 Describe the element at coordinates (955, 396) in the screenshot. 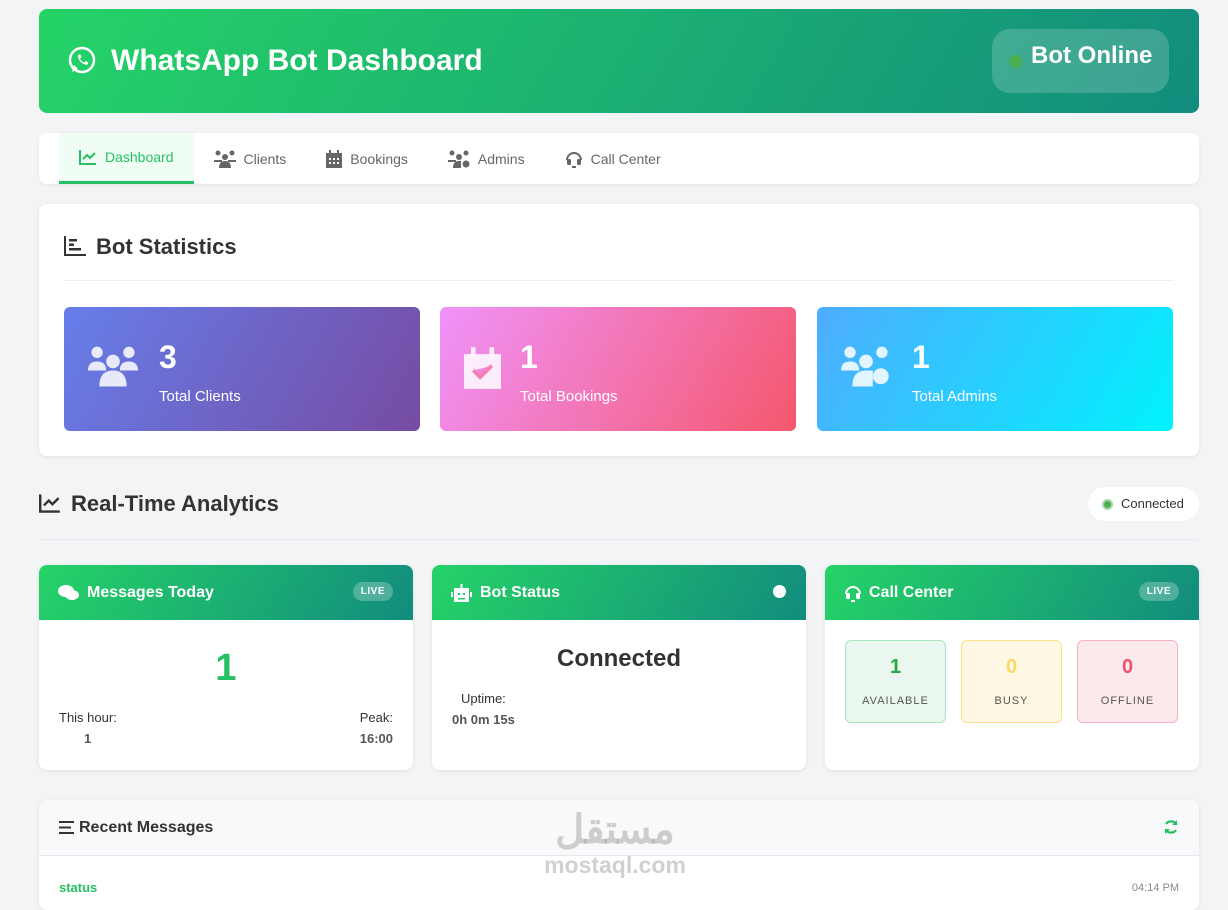

I see `stat-label: Total Admins` at that location.